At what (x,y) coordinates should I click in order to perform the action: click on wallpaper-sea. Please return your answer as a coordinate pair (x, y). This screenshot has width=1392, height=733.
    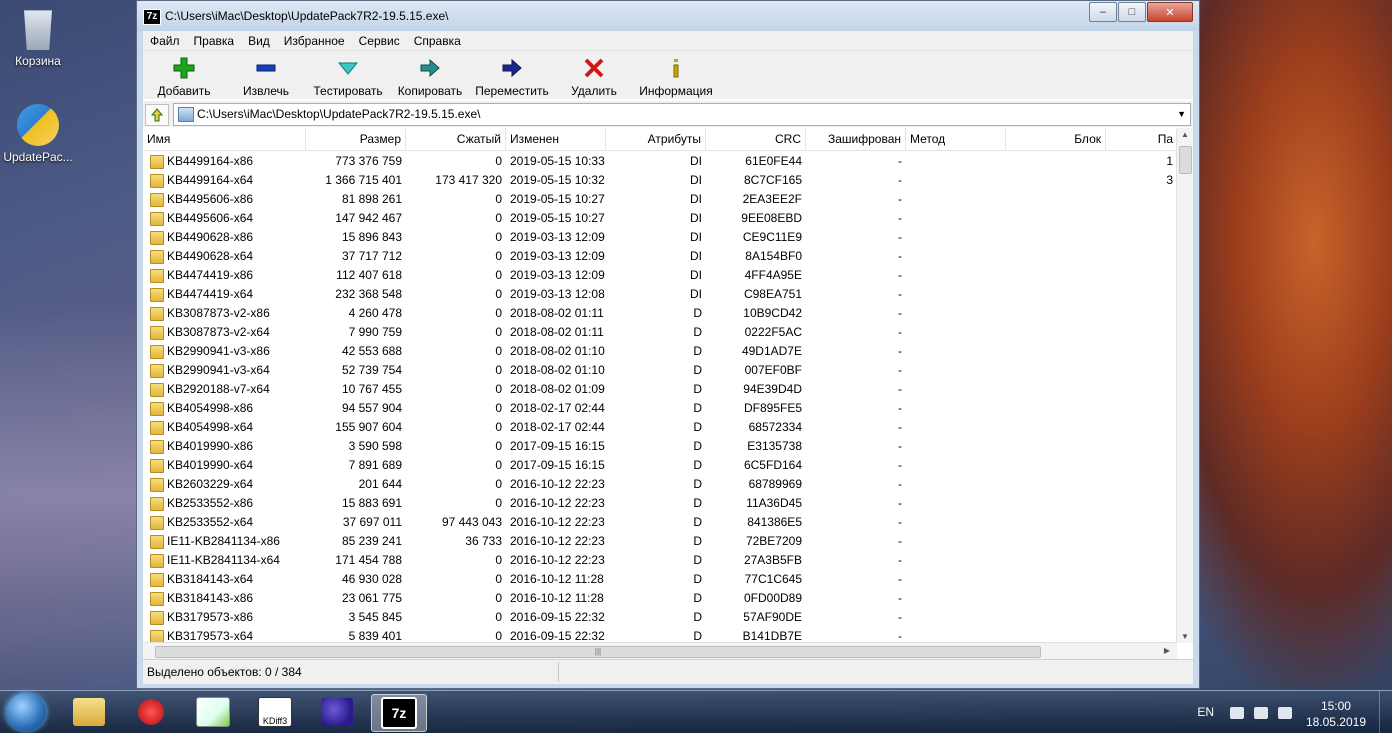
    Looking at the image, I should click on (70, 495).